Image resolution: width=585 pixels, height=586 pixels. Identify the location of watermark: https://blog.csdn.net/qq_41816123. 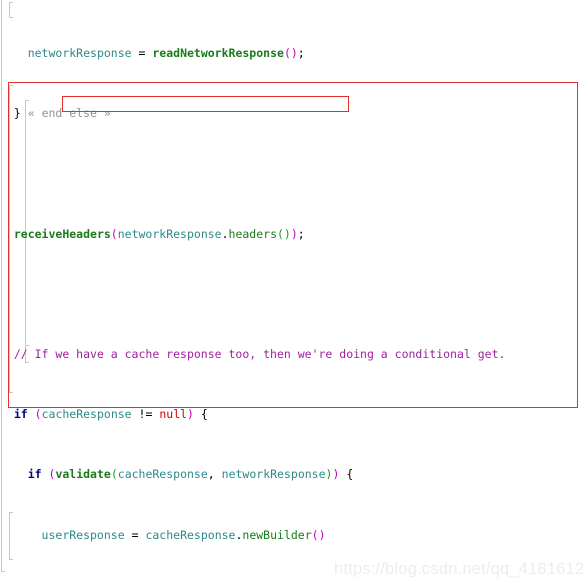
(459, 569).